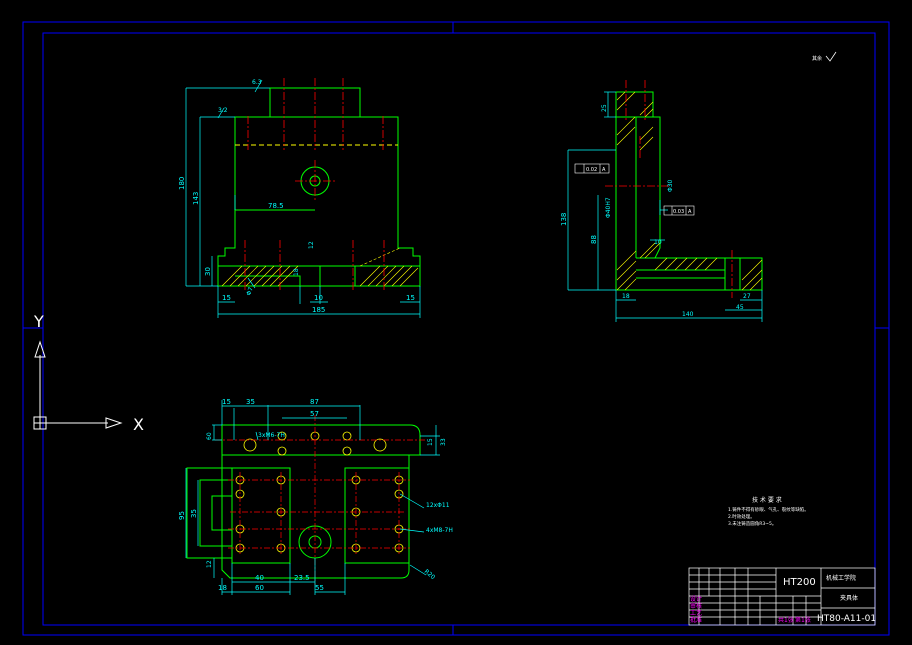 Image resolution: width=912 pixels, height=645 pixels. What do you see at coordinates (786, 620) in the screenshot?
I see `title-scale-1: 共1张` at bounding box center [786, 620].